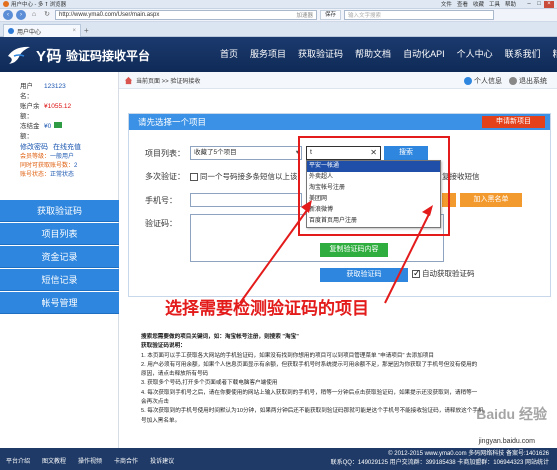  Describe the element at coordinates (513, 80) in the screenshot. I see `power-icon` at that location.